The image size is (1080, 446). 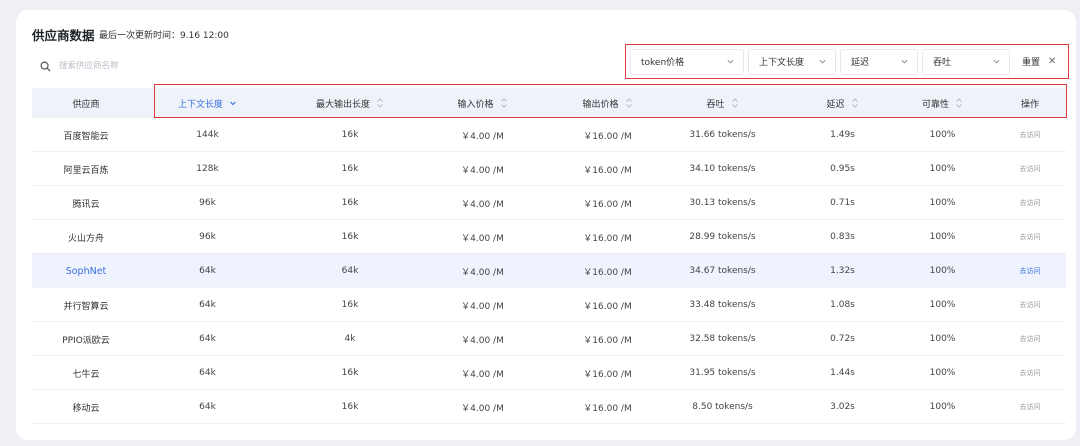 What do you see at coordinates (842, 203) in the screenshot?
I see `cell-latency: 0.71s` at bounding box center [842, 203].